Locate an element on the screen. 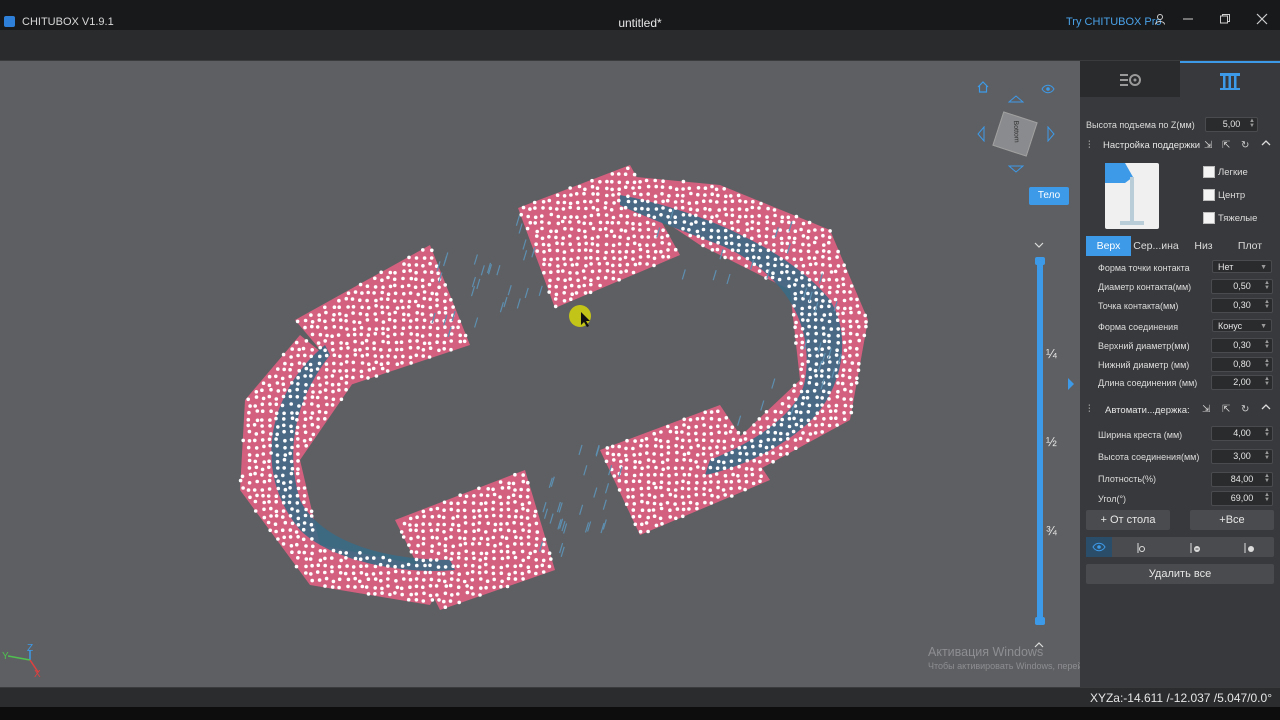  preset-medium-checkbox is located at coordinates (1209, 195).